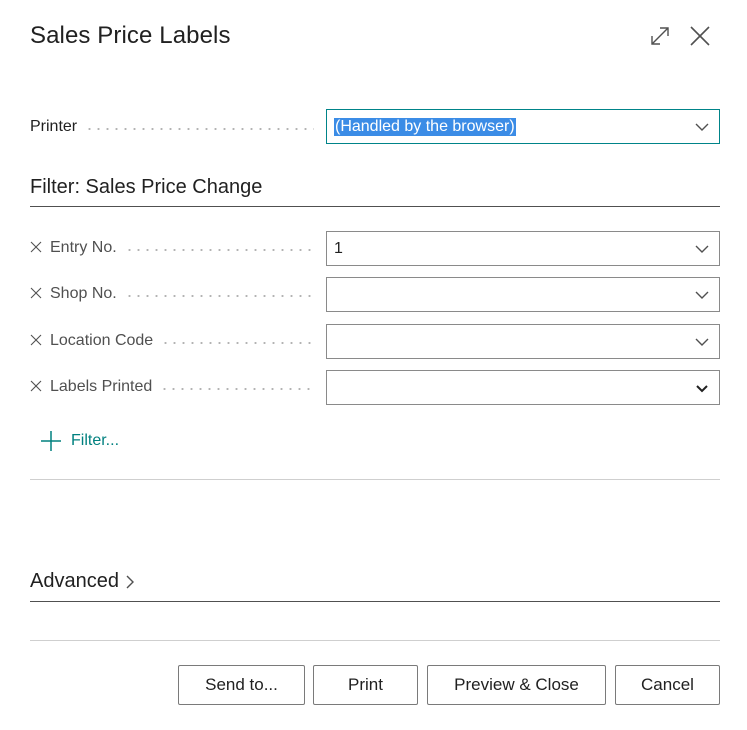 Image resolution: width=747 pixels, height=730 pixels. Describe the element at coordinates (83, 247) in the screenshot. I see `filter-field-label: Entry No.` at that location.